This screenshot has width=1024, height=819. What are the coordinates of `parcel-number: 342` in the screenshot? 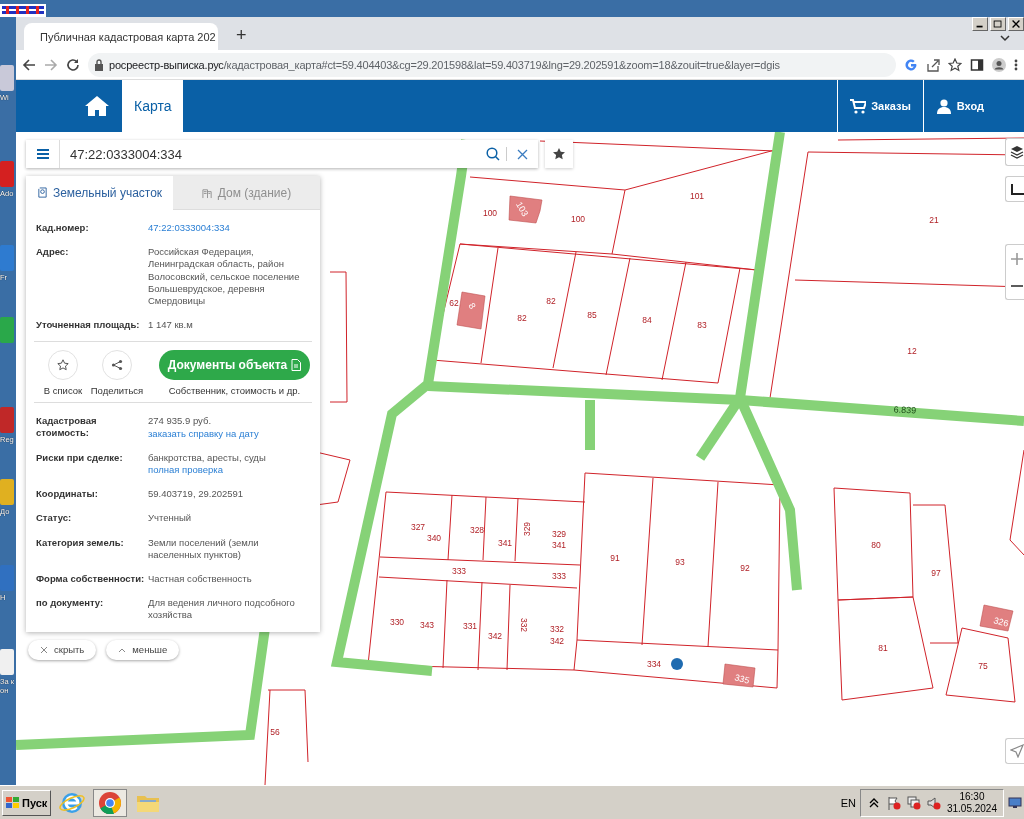 It's located at (495, 636).